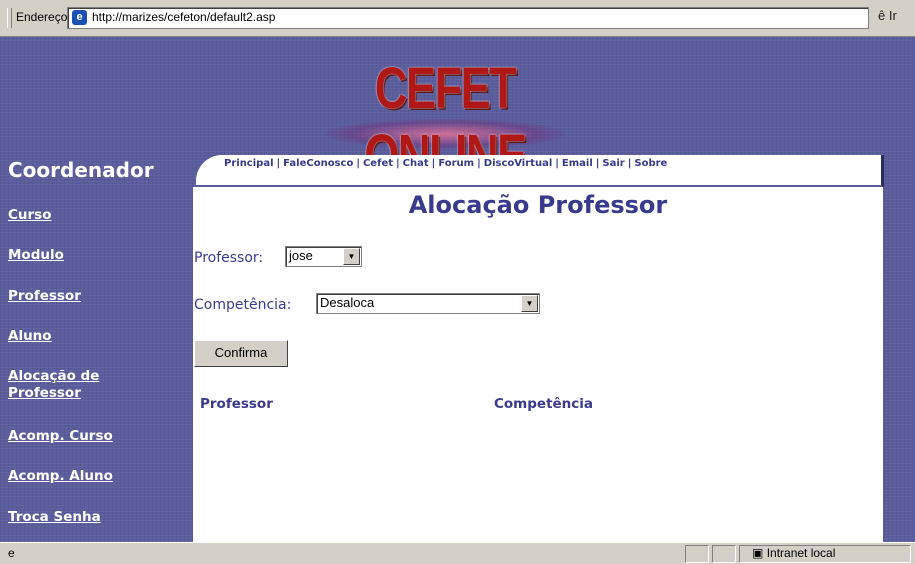  Describe the element at coordinates (30, 336) in the screenshot. I see `sidebar-item-aluno: Aluno` at that location.